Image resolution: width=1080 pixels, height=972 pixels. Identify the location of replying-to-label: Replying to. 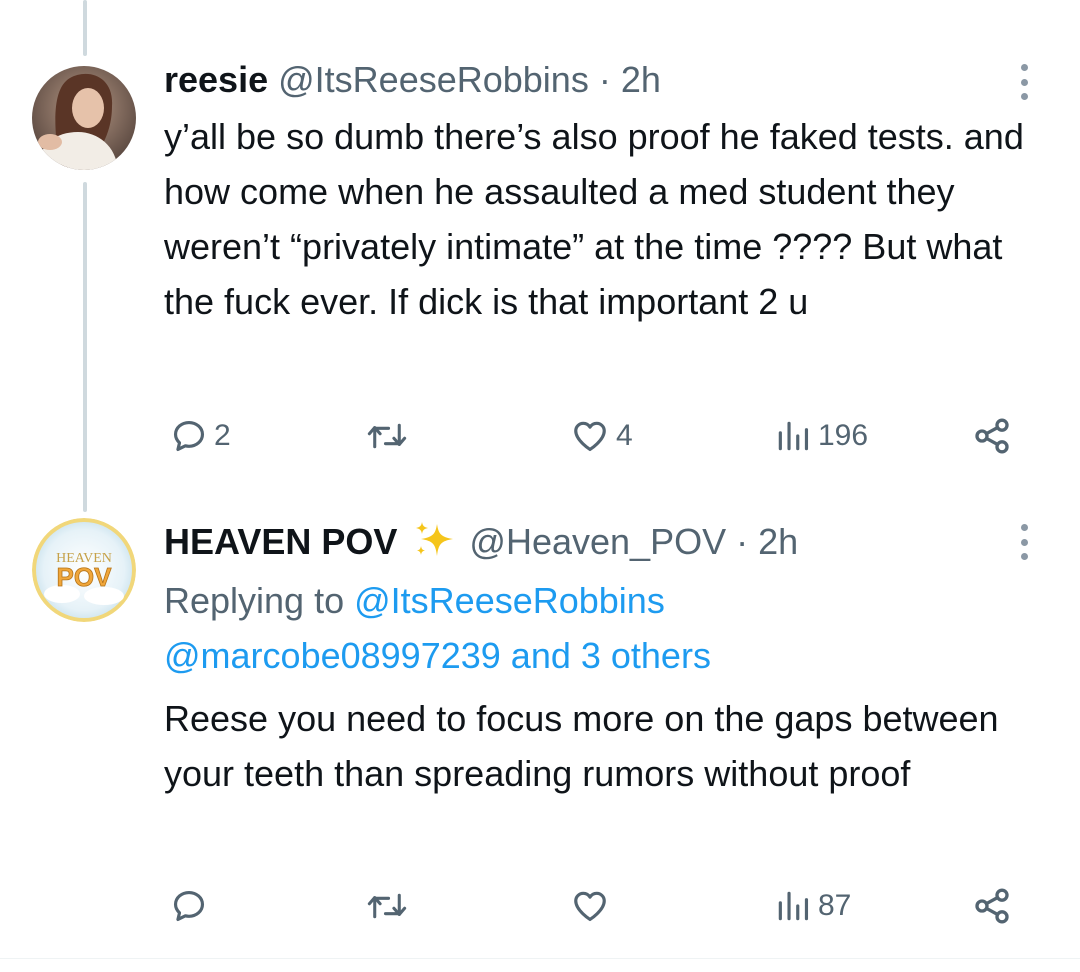
(254, 600).